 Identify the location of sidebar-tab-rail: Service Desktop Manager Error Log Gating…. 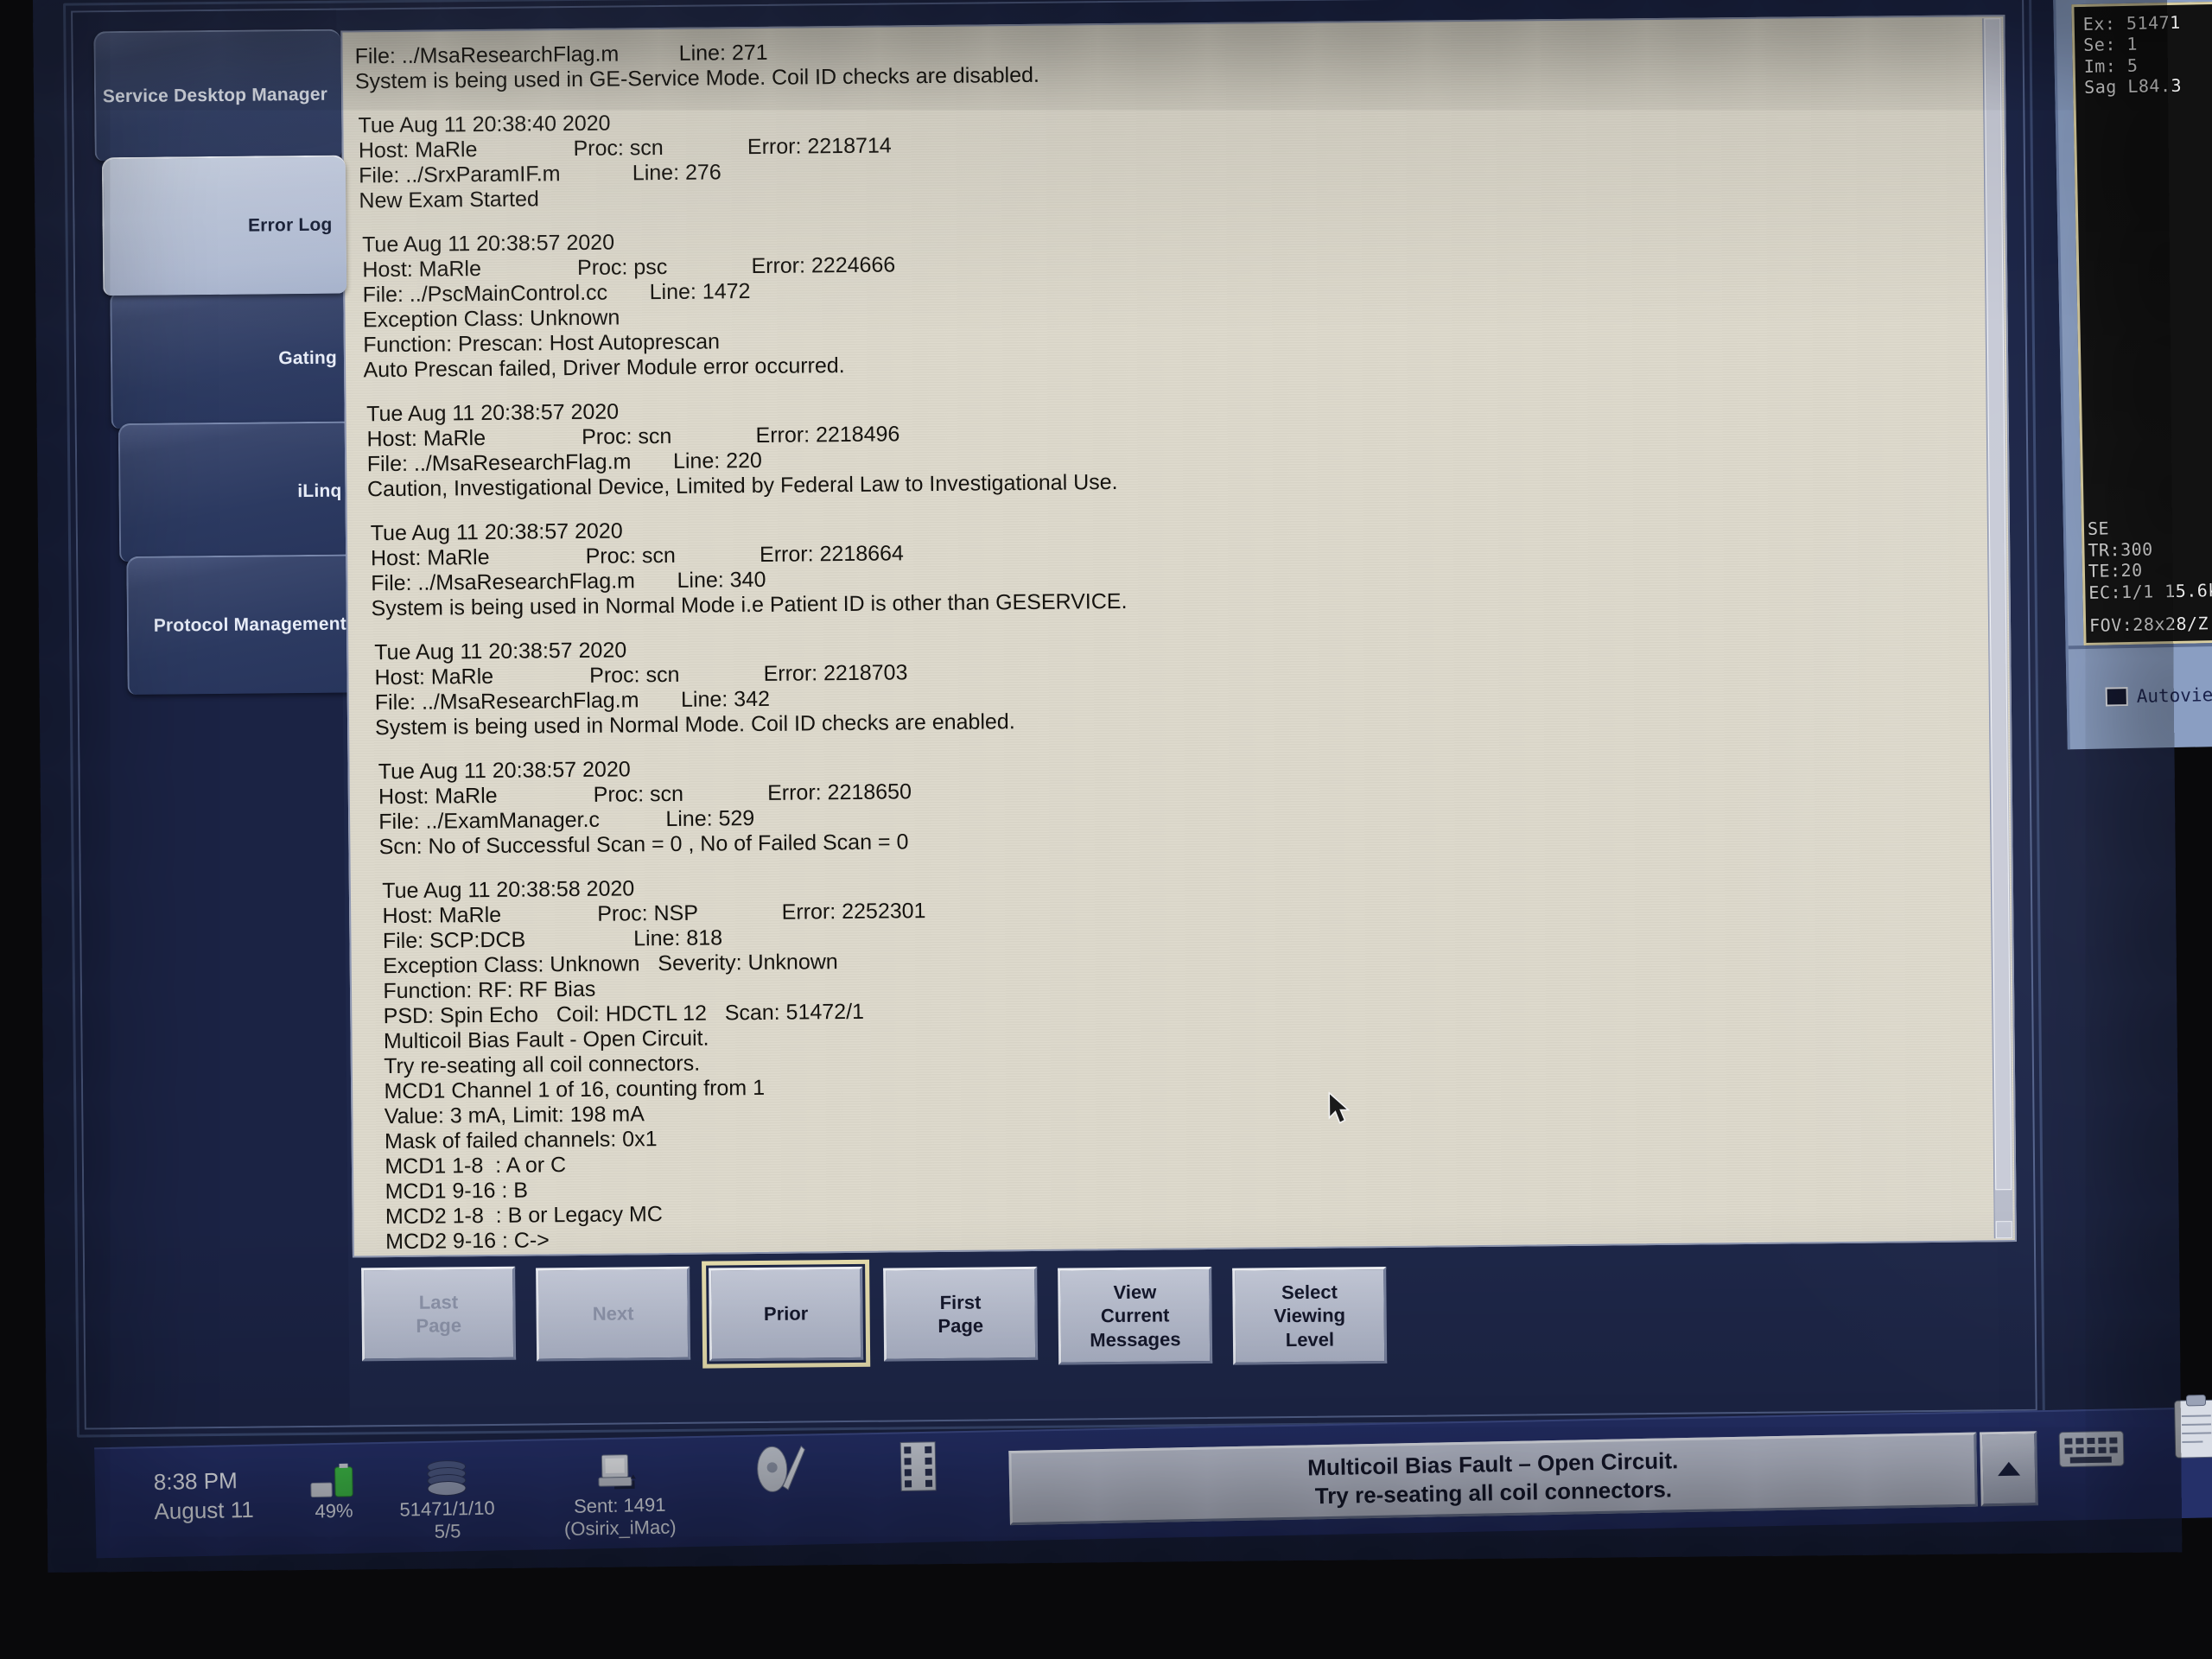
(217, 719).